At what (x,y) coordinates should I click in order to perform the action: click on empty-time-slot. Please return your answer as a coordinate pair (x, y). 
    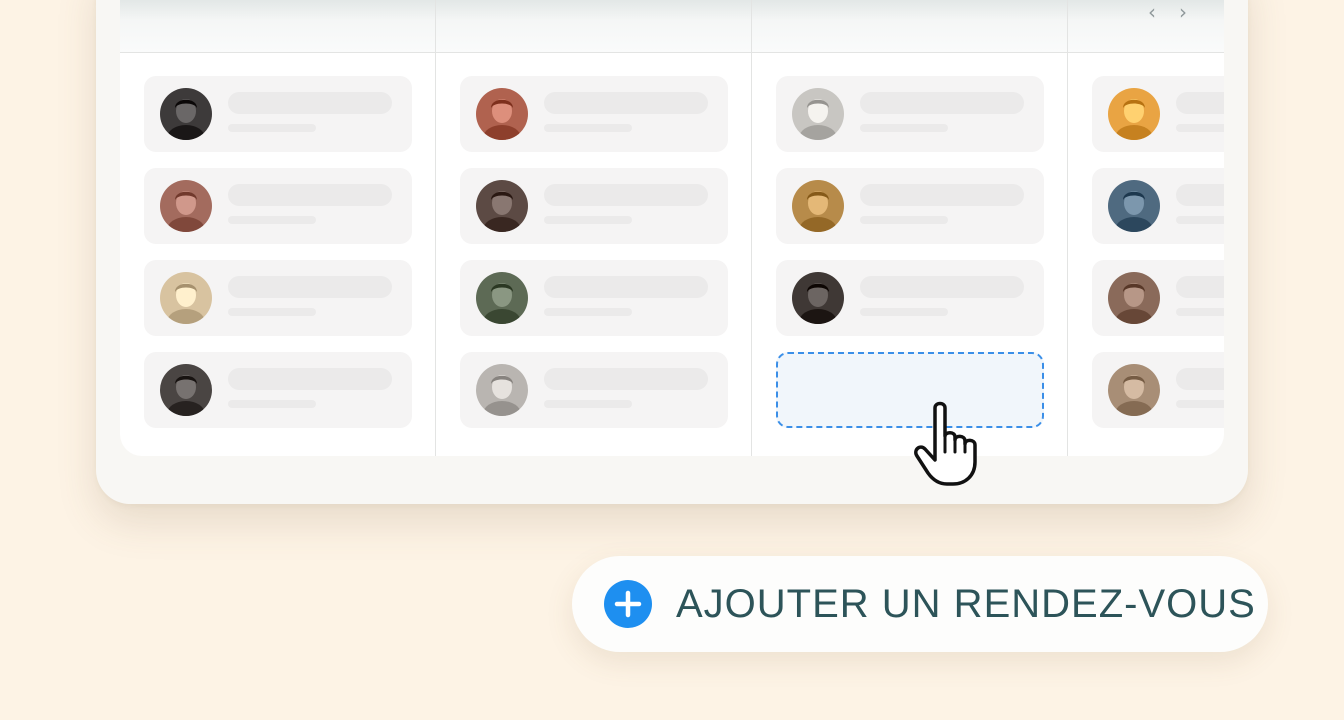
    Looking at the image, I should click on (910, 390).